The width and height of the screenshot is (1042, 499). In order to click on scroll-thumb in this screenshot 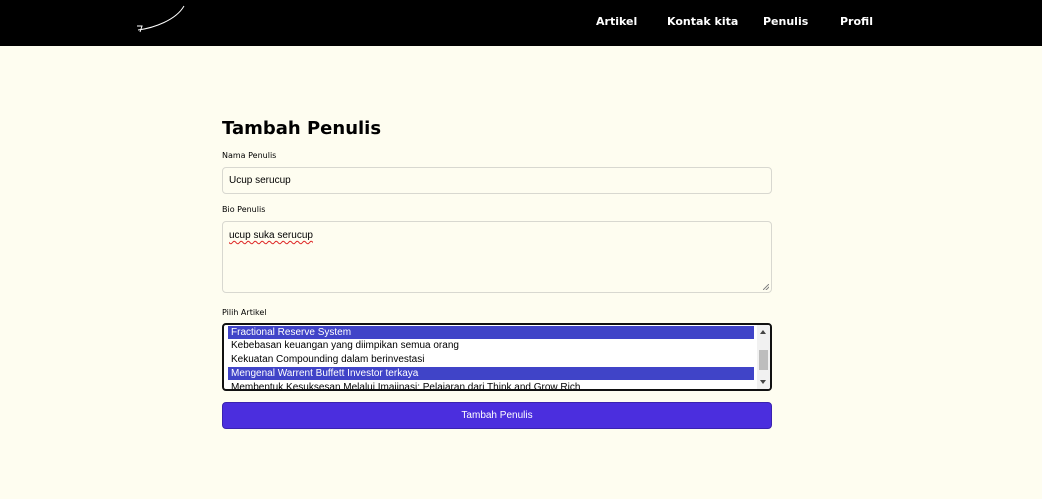, I will do `click(763, 360)`.